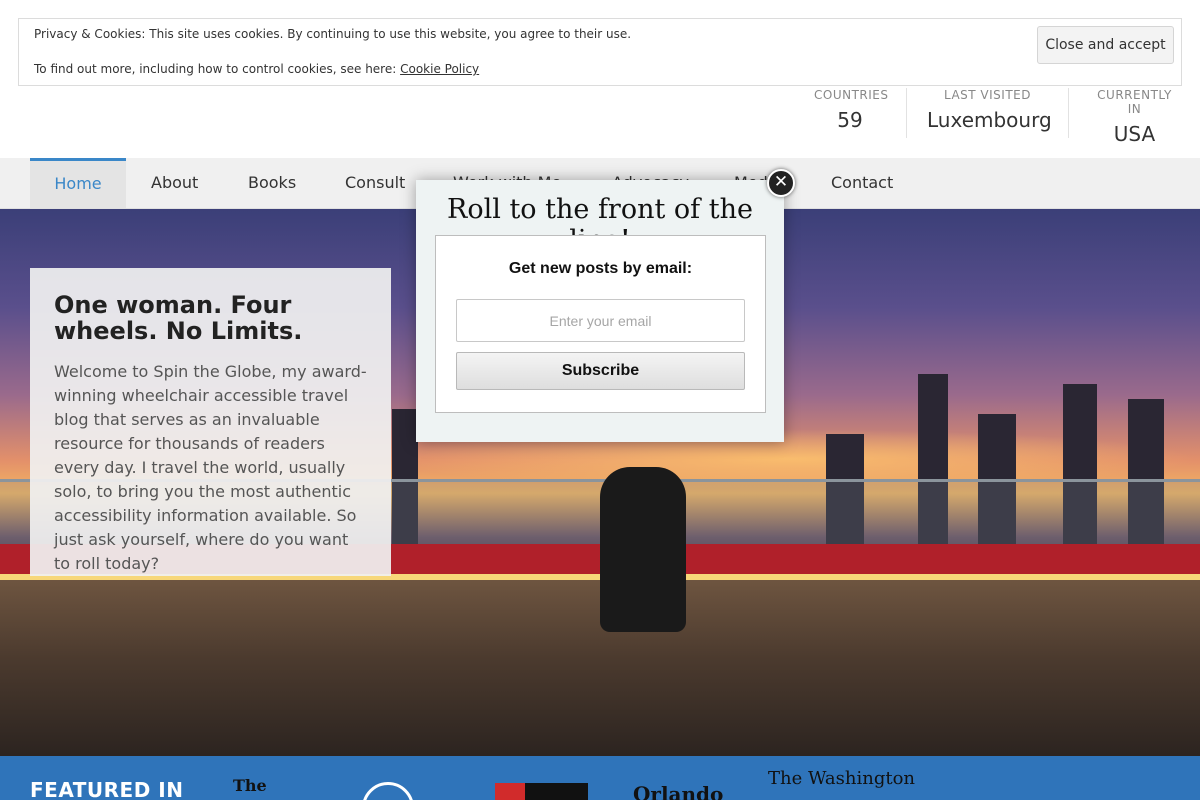 The width and height of the screenshot is (1200, 800). What do you see at coordinates (250, 785) in the screenshot?
I see `press-logo: The` at bounding box center [250, 785].